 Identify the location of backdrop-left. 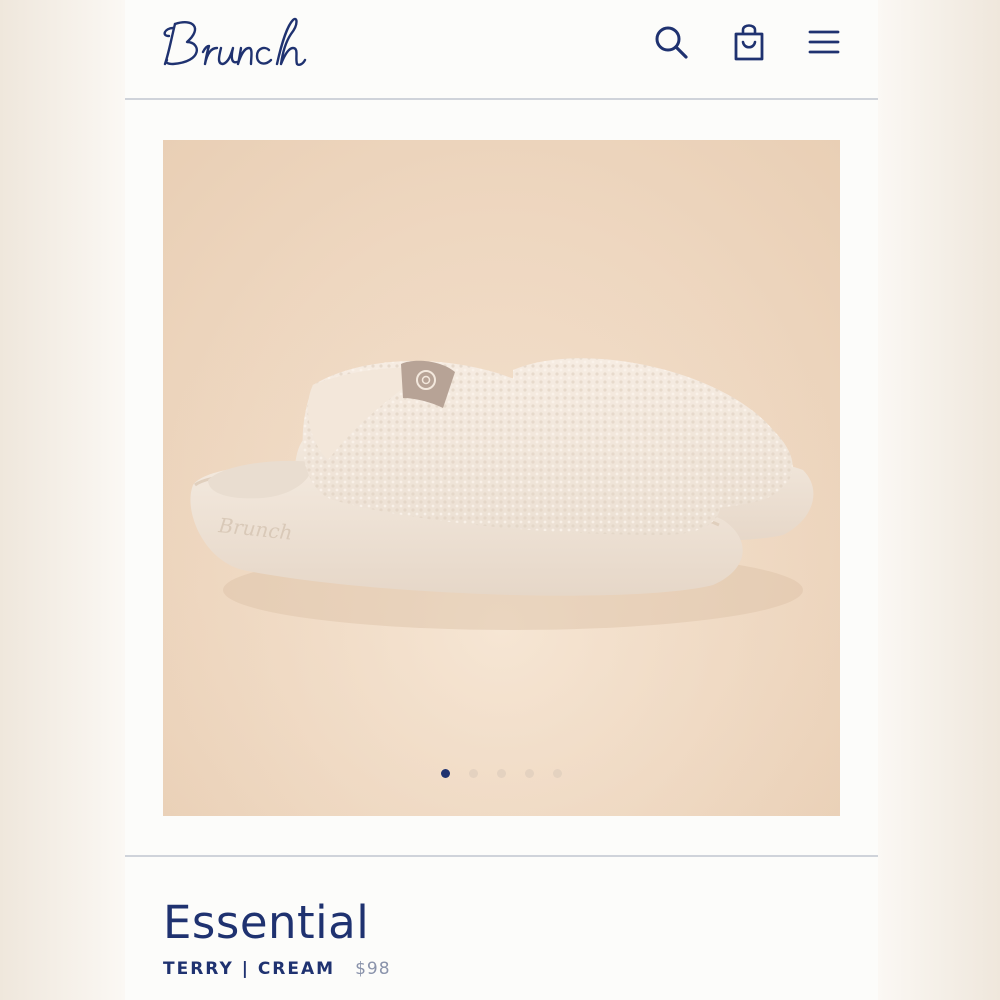
(62, 500).